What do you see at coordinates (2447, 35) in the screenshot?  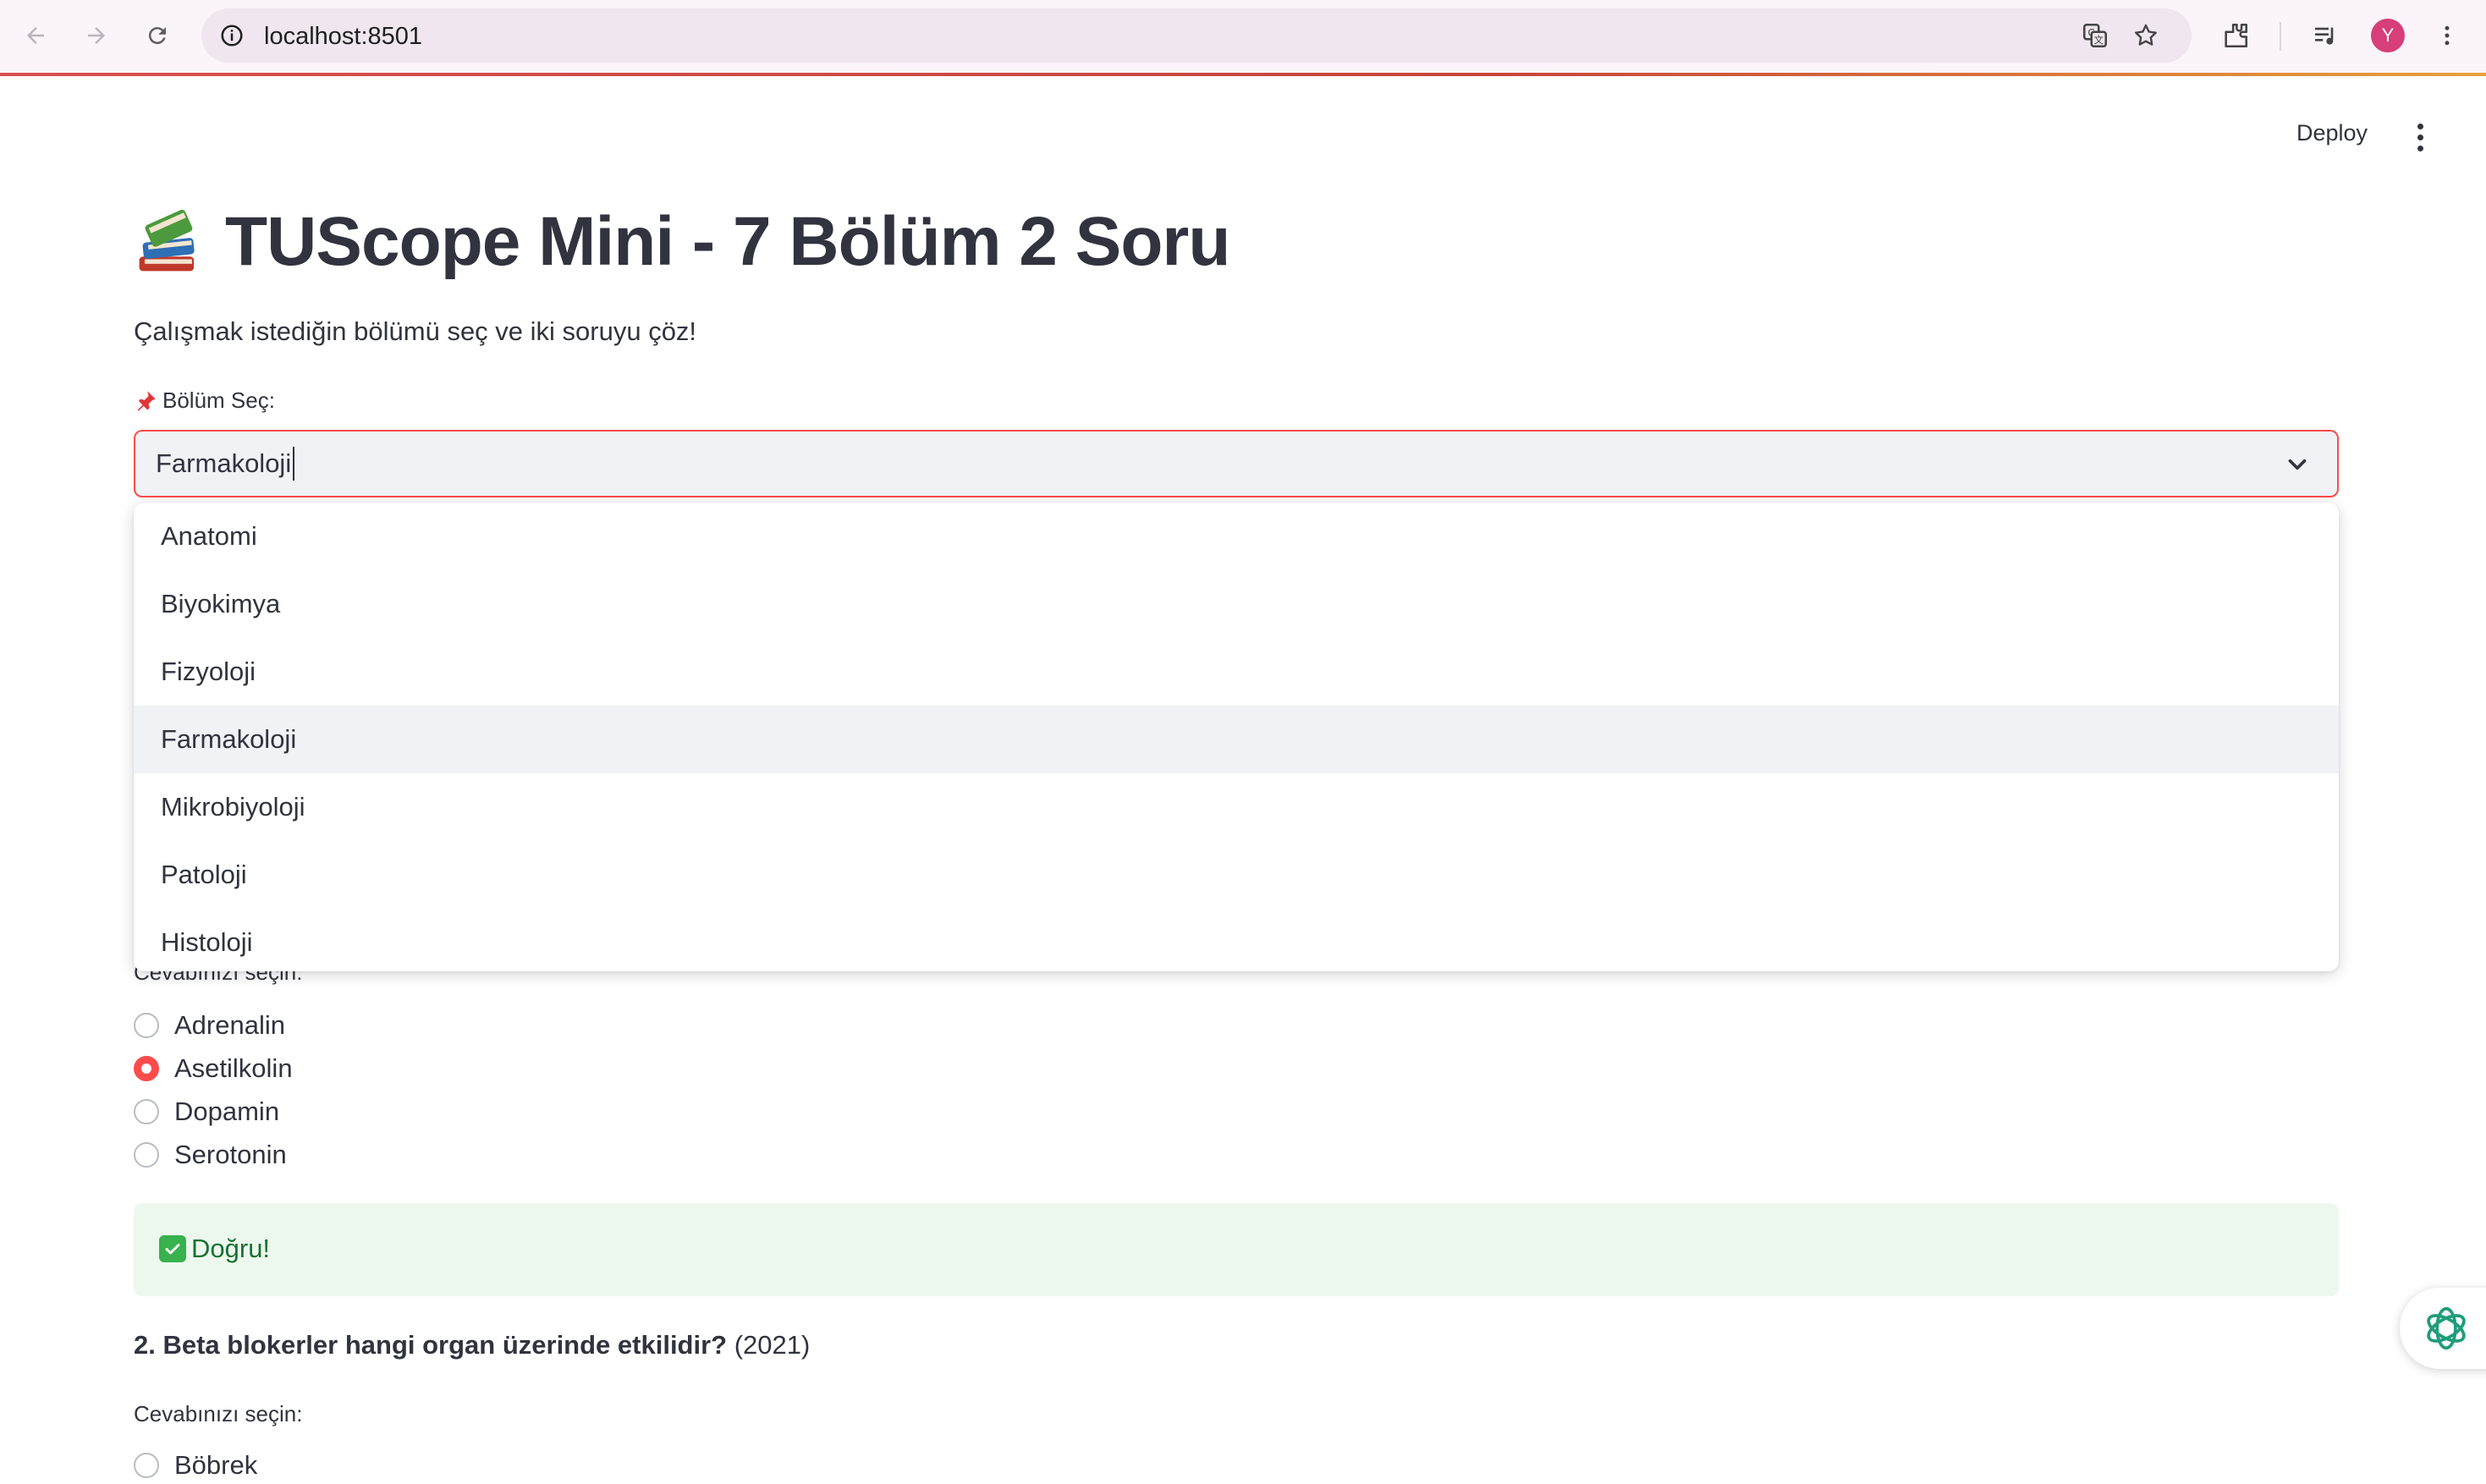 I see `browser-menu-icon` at bounding box center [2447, 35].